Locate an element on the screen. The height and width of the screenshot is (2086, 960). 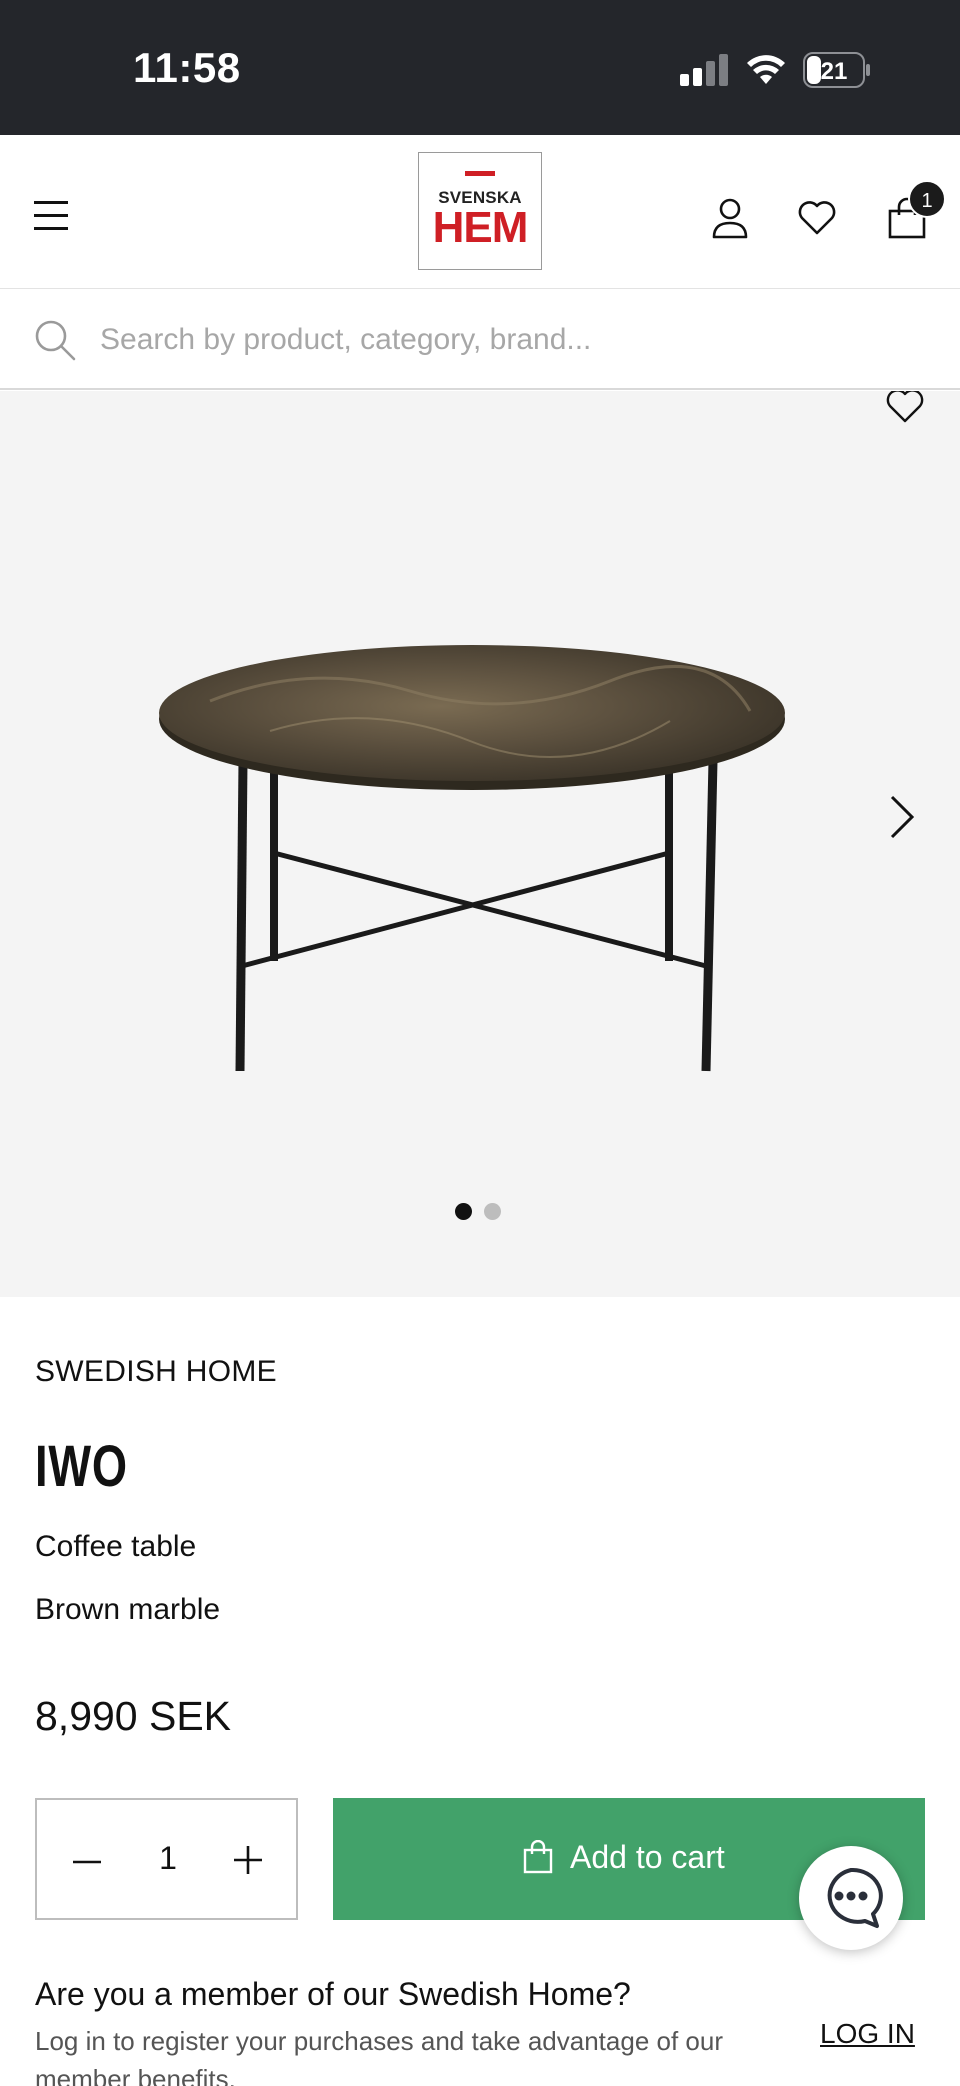
logo: SVENSKA HEM is located at coordinates (480, 211).